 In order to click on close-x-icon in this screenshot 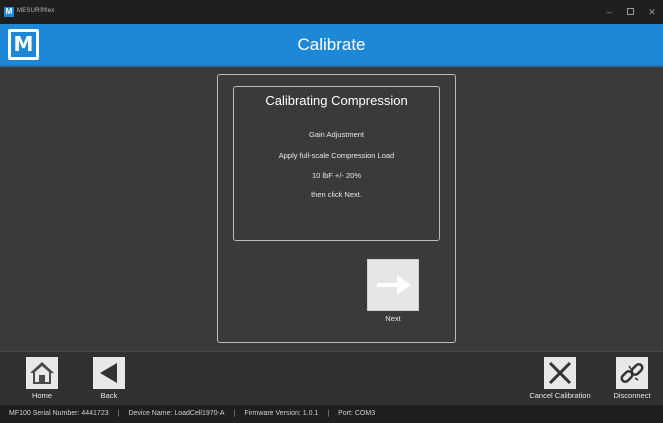, I will do `click(560, 373)`.